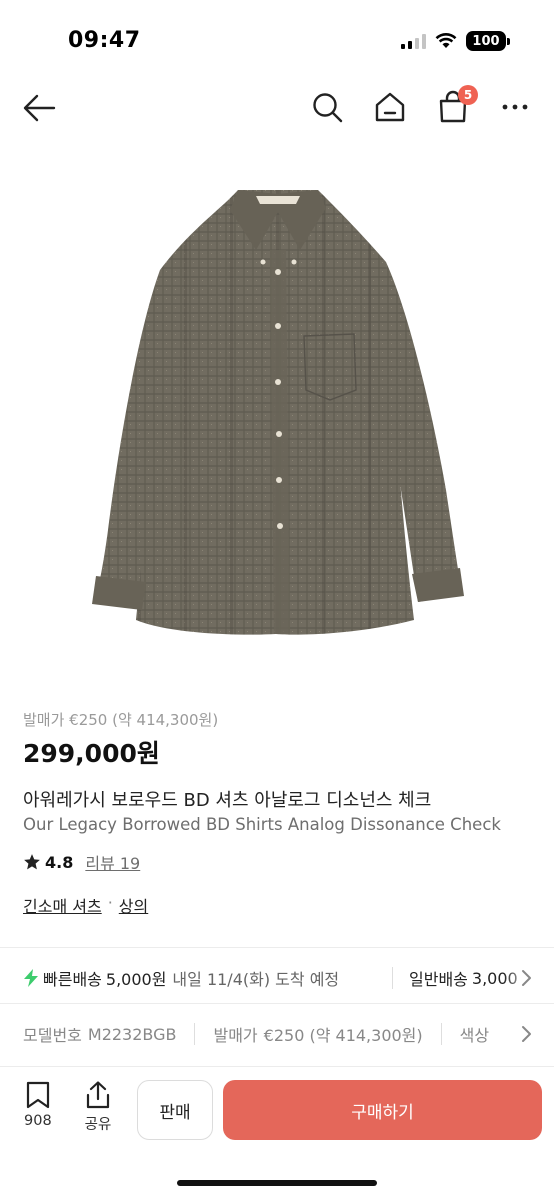  I want to click on cellular-signal-icon, so click(413, 41).